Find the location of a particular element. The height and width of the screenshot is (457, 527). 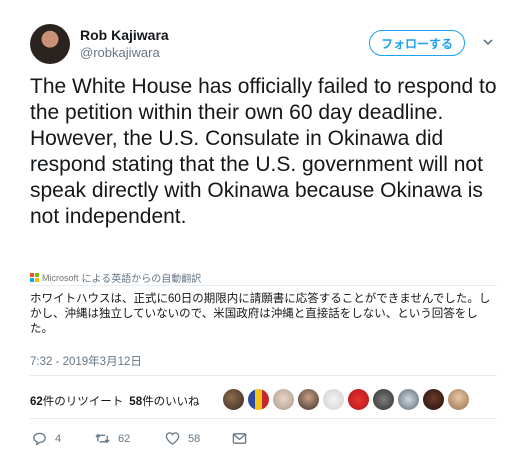

retweet-stat: 62件のリツイート is located at coordinates (76, 401).